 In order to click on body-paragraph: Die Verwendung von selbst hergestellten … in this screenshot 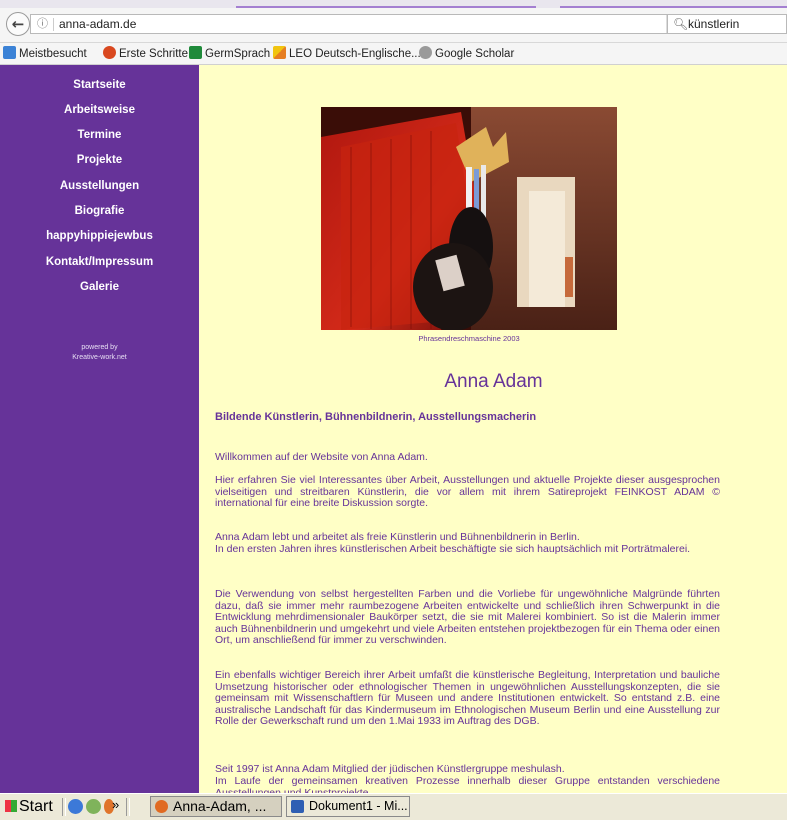, I will do `click(467, 617)`.